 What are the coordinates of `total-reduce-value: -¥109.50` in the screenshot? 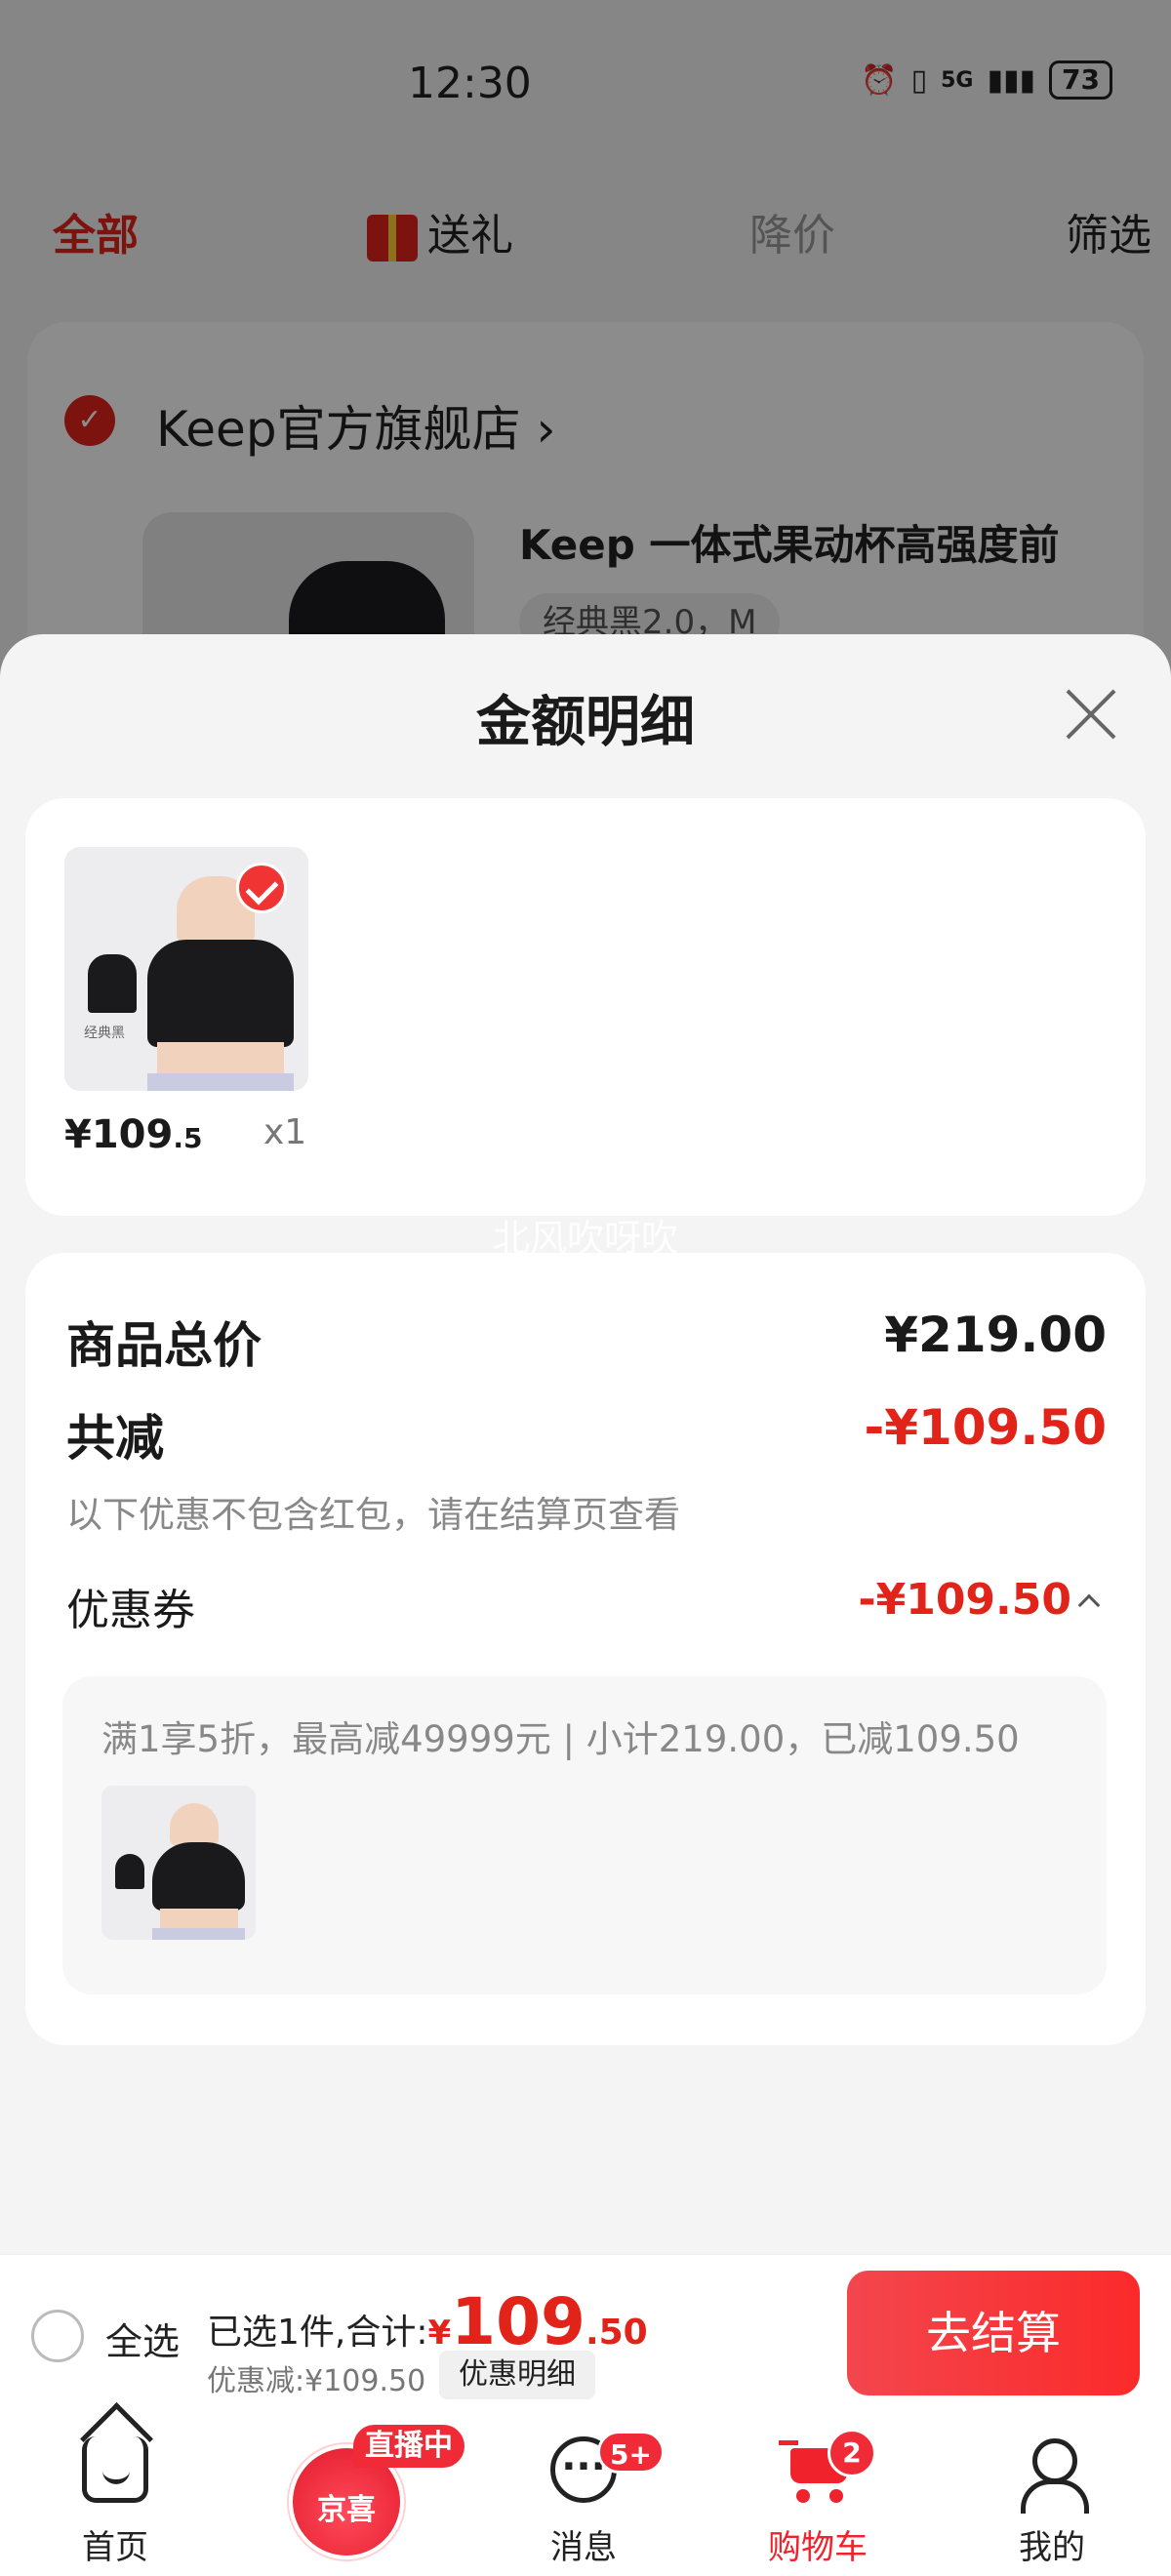 It's located at (986, 1427).